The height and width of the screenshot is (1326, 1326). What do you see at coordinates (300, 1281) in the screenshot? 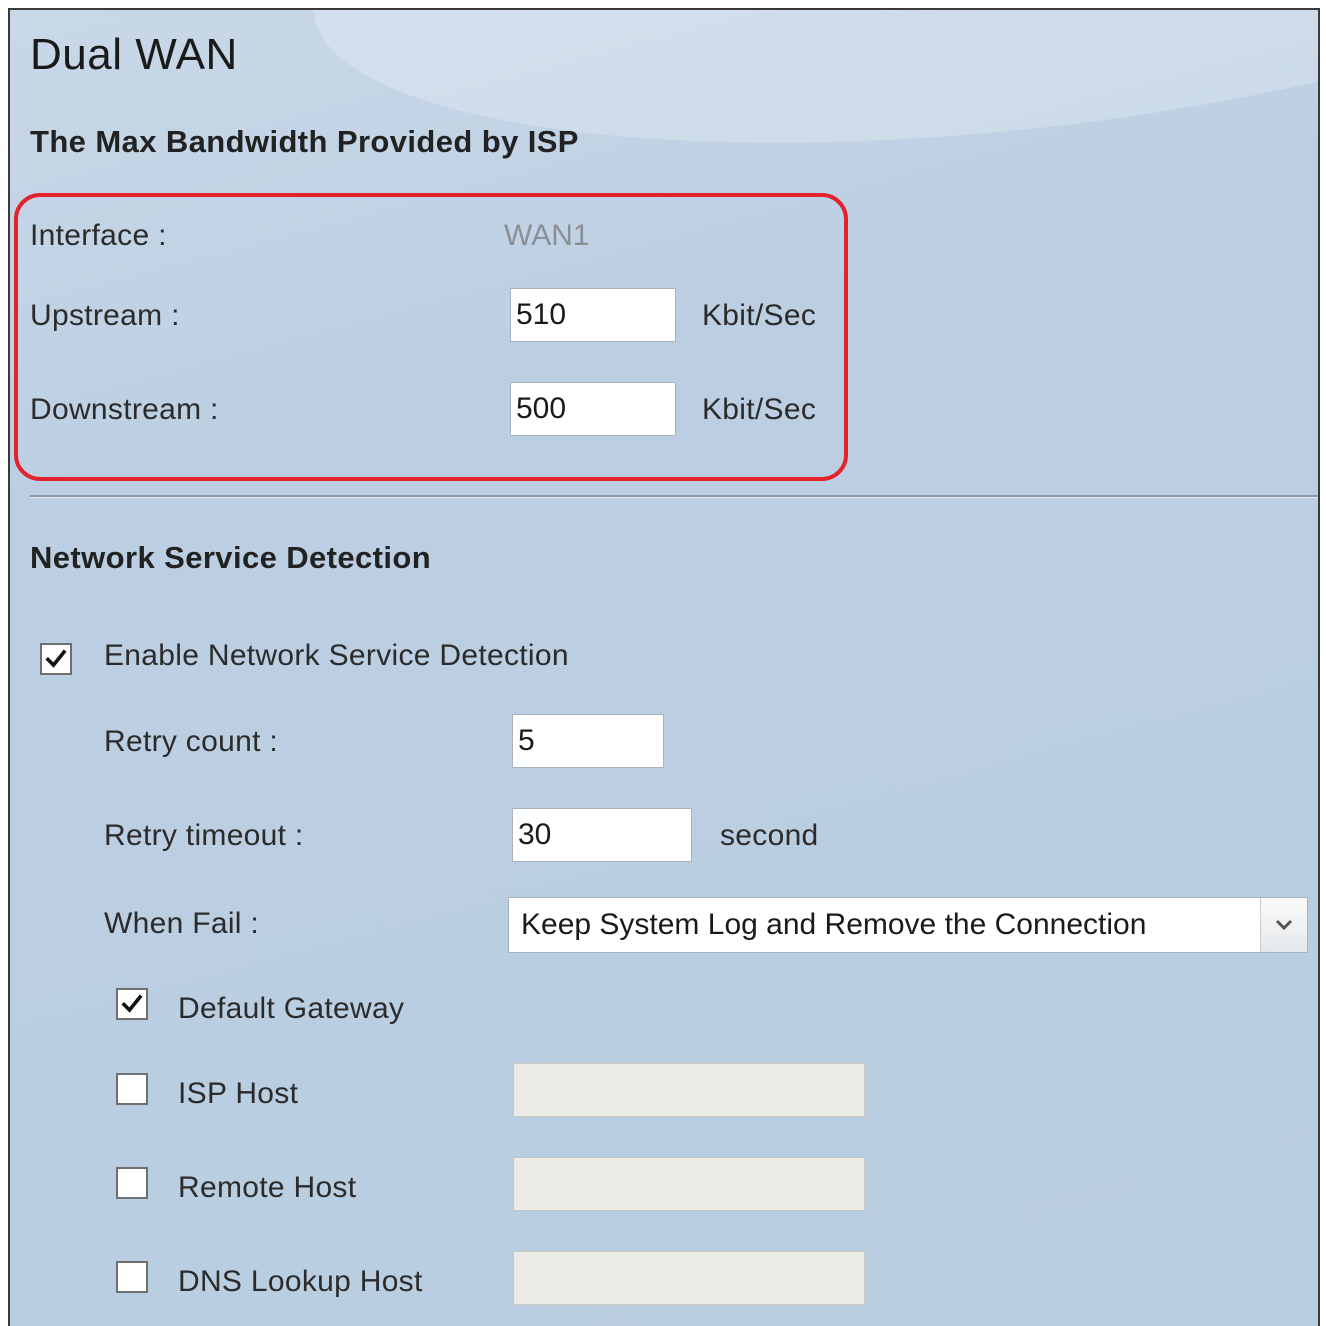
I see `dns-lookup-host-label: DNS Lookup Host` at bounding box center [300, 1281].